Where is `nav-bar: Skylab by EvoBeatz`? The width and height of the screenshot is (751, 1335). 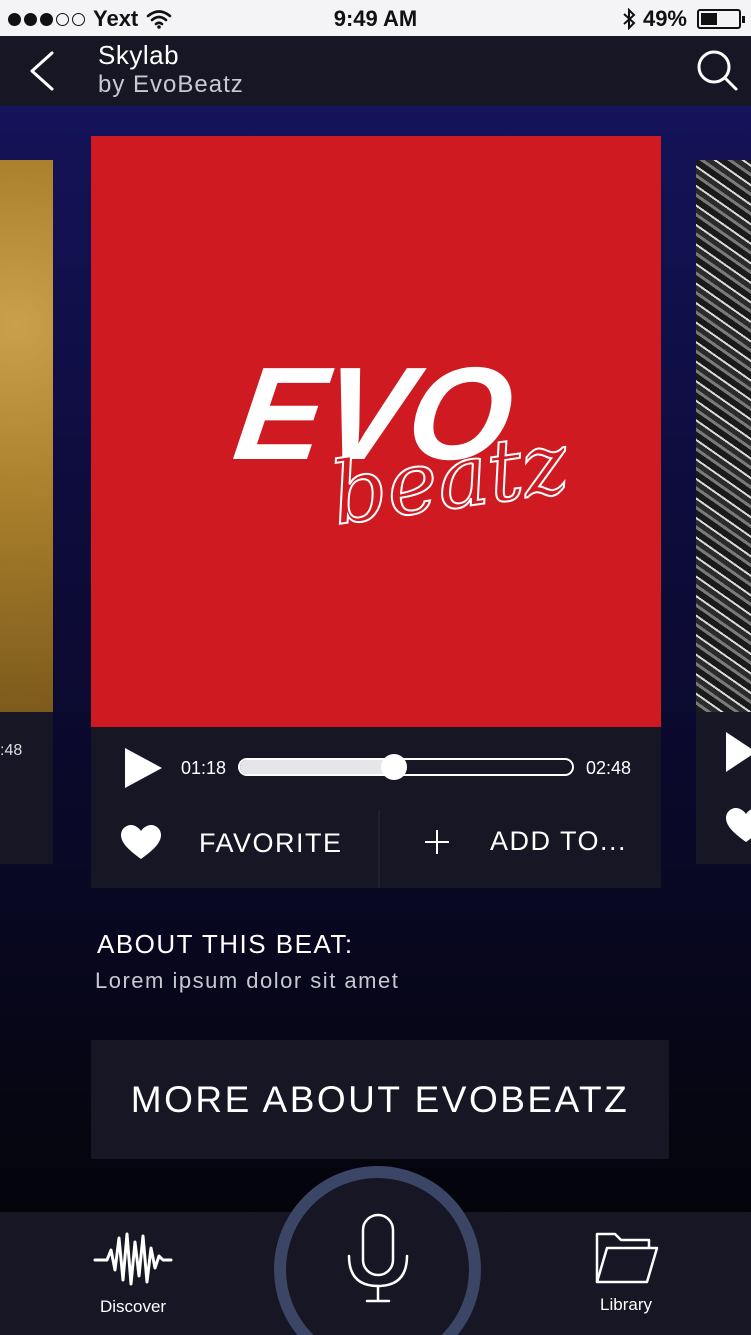 nav-bar: Skylab by EvoBeatz is located at coordinates (375, 71).